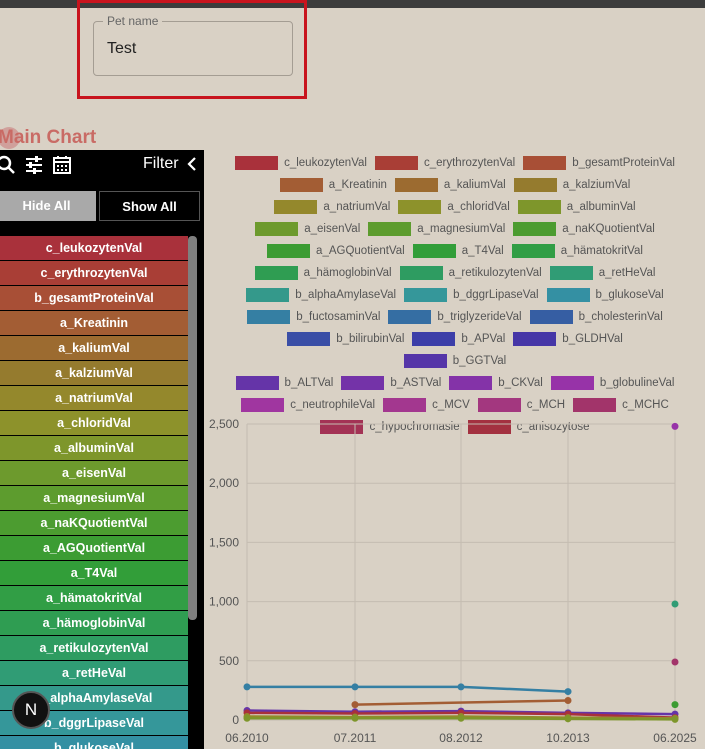  I want to click on series-toggle-item: a_retHeVal, so click(94, 673).